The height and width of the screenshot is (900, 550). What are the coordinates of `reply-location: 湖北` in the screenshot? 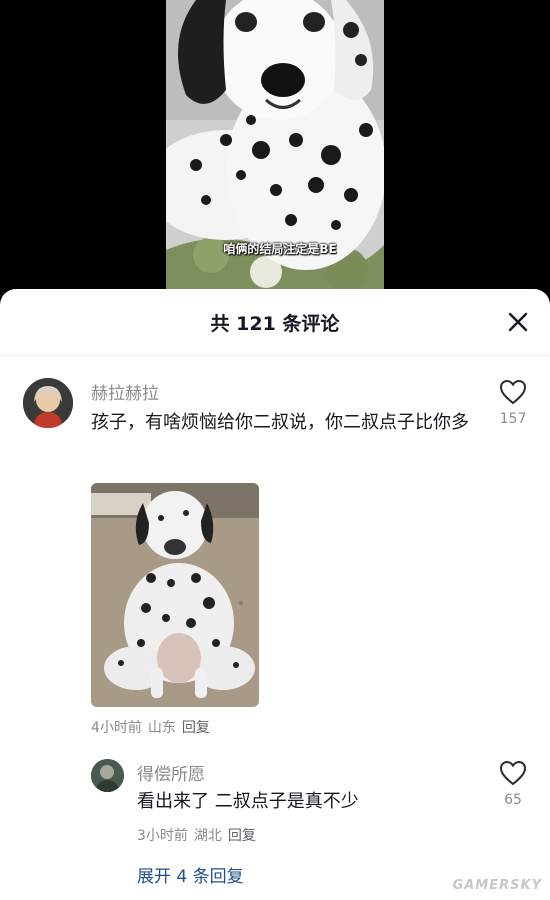 It's located at (207, 836).